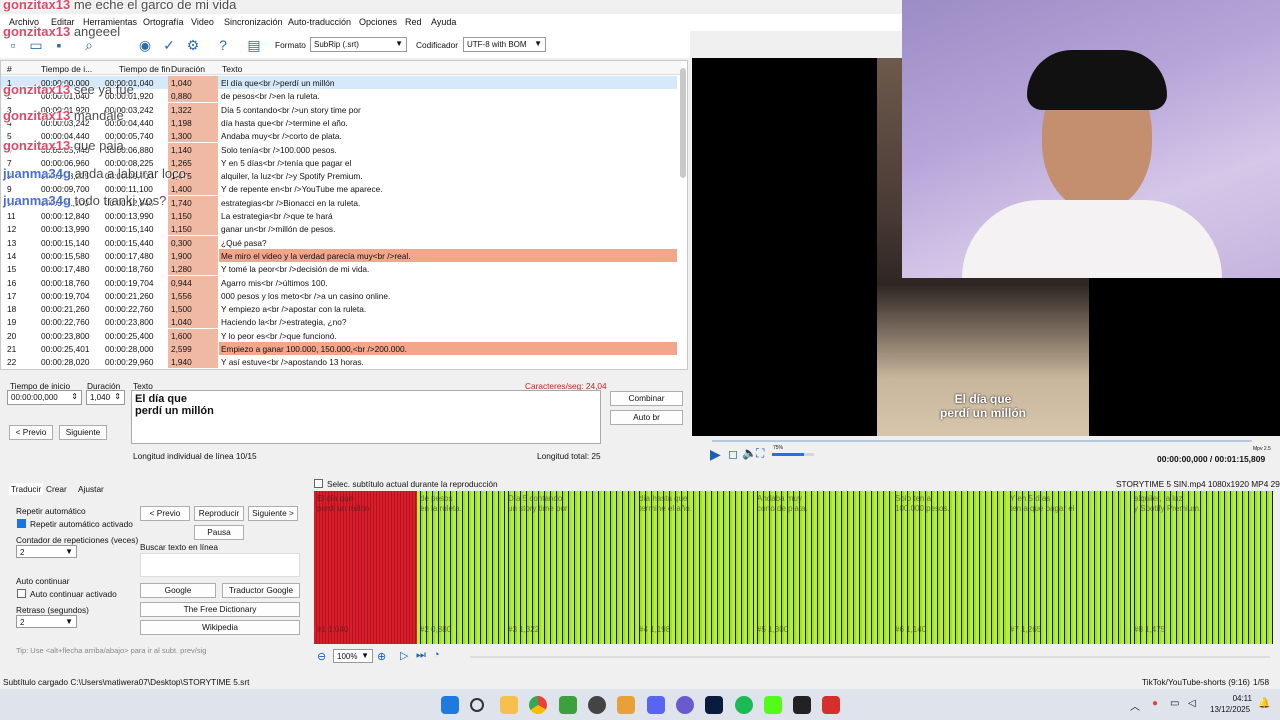 This screenshot has height=720, width=1280. Describe the element at coordinates (366, 417) in the screenshot. I see `subtitle-text-editor: El día que perdí un millón` at that location.